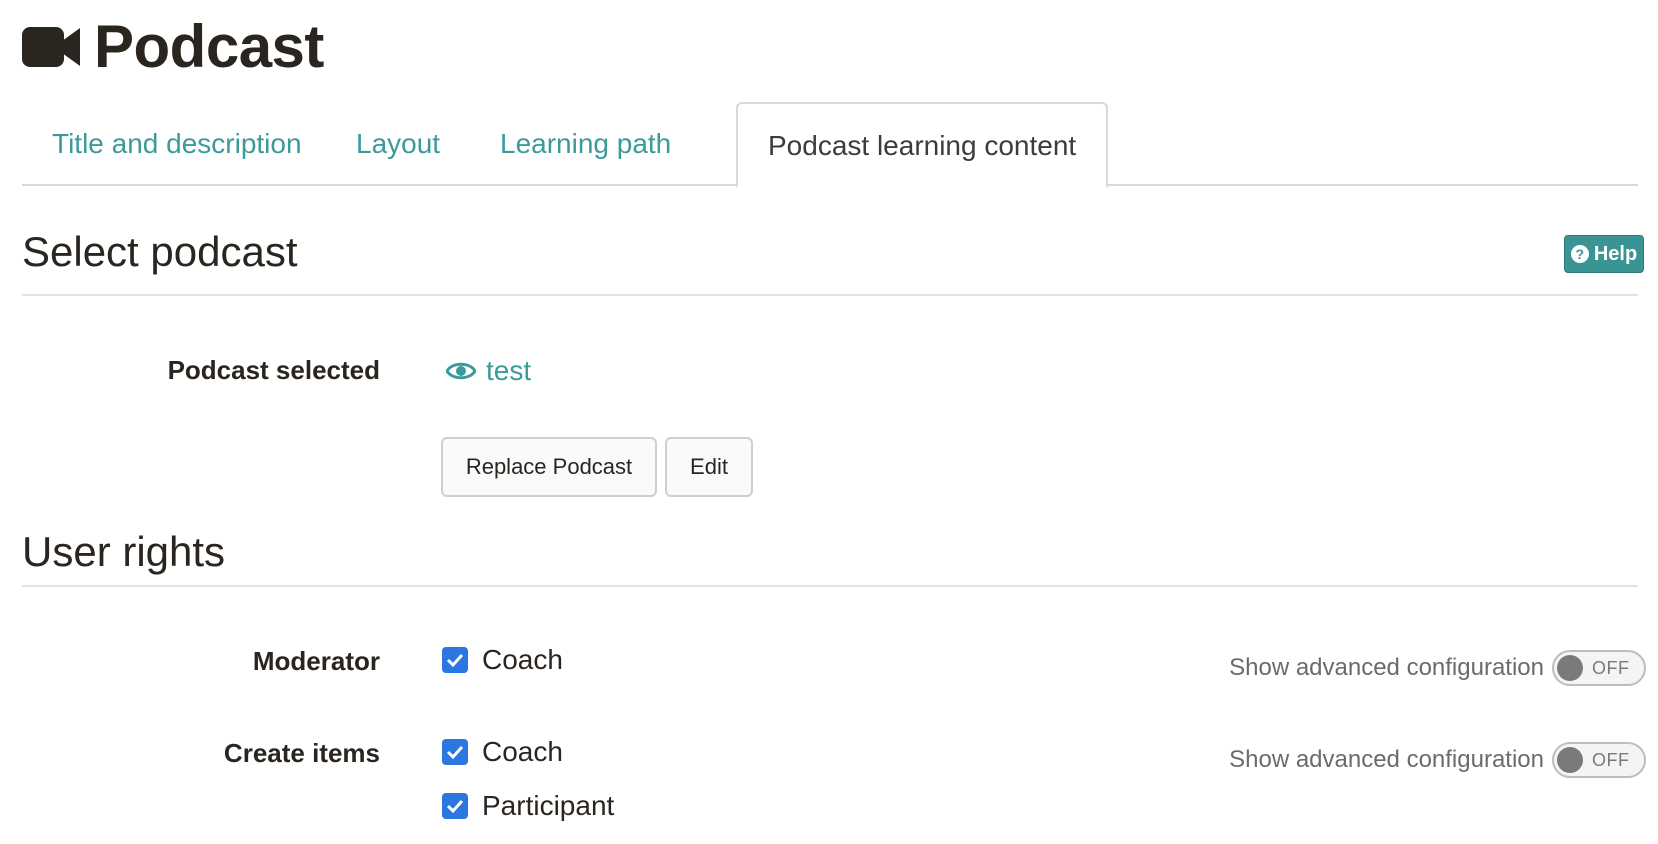  What do you see at coordinates (316, 661) in the screenshot?
I see `moderator-label: Moderator` at bounding box center [316, 661].